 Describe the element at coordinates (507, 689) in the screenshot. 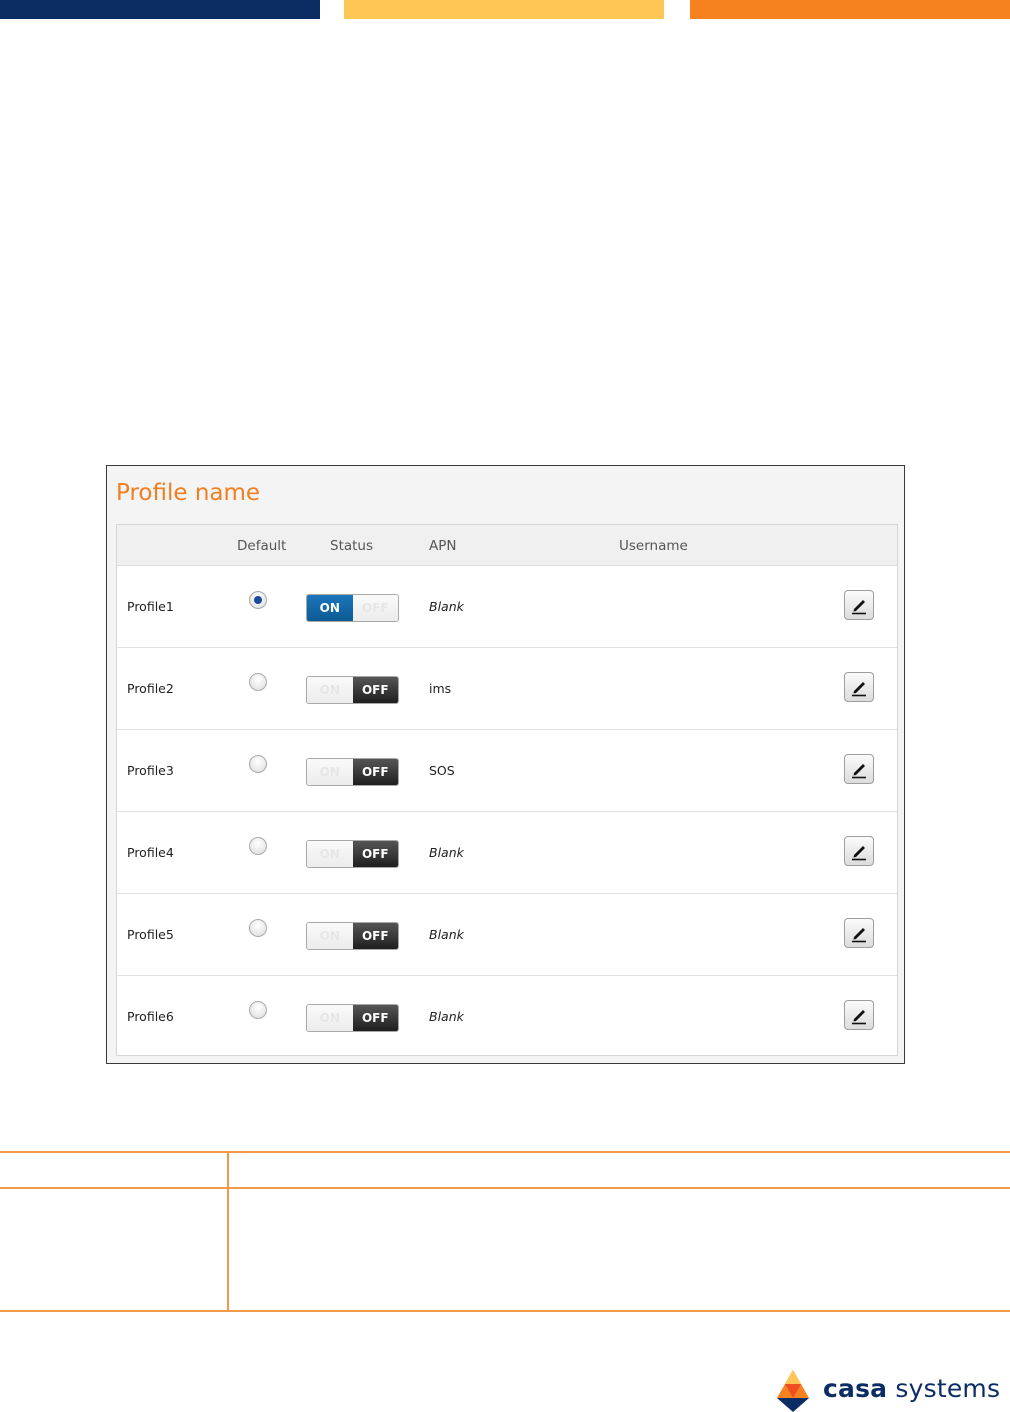

I see `table-row: Profile2 ON OFF ims` at that location.